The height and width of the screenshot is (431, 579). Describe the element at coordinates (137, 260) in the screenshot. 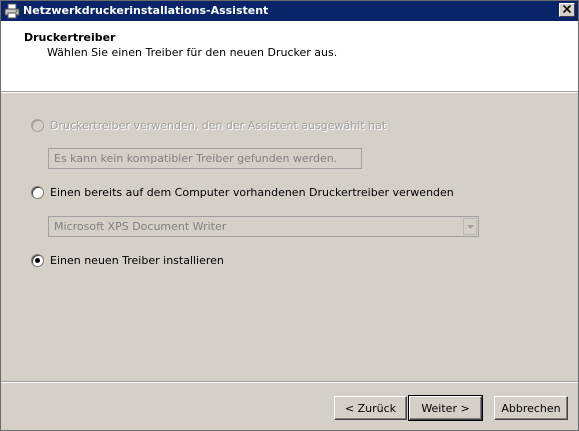

I see `radio-new-driver-label: Einen neuen Treiber installieren` at that location.